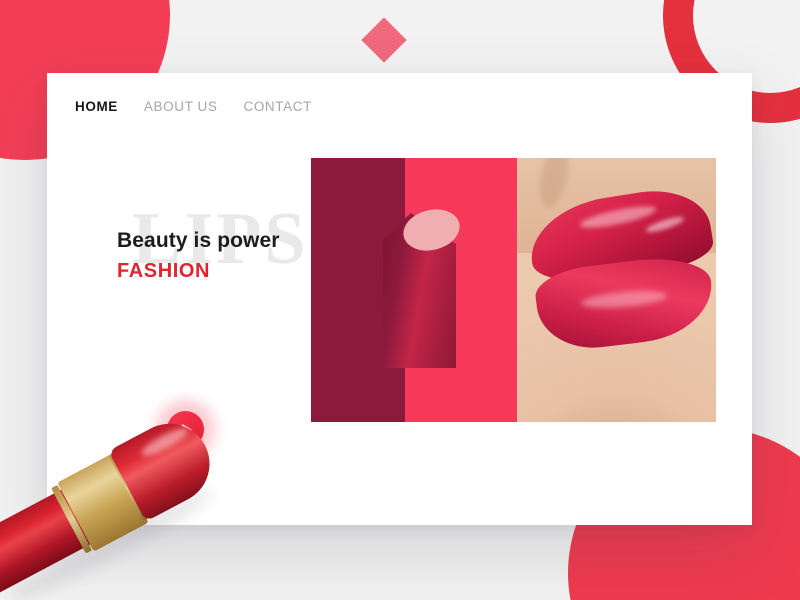 Image resolution: width=800 pixels, height=600 pixels. I want to click on nav-item-contact: CONTACT, so click(277, 106).